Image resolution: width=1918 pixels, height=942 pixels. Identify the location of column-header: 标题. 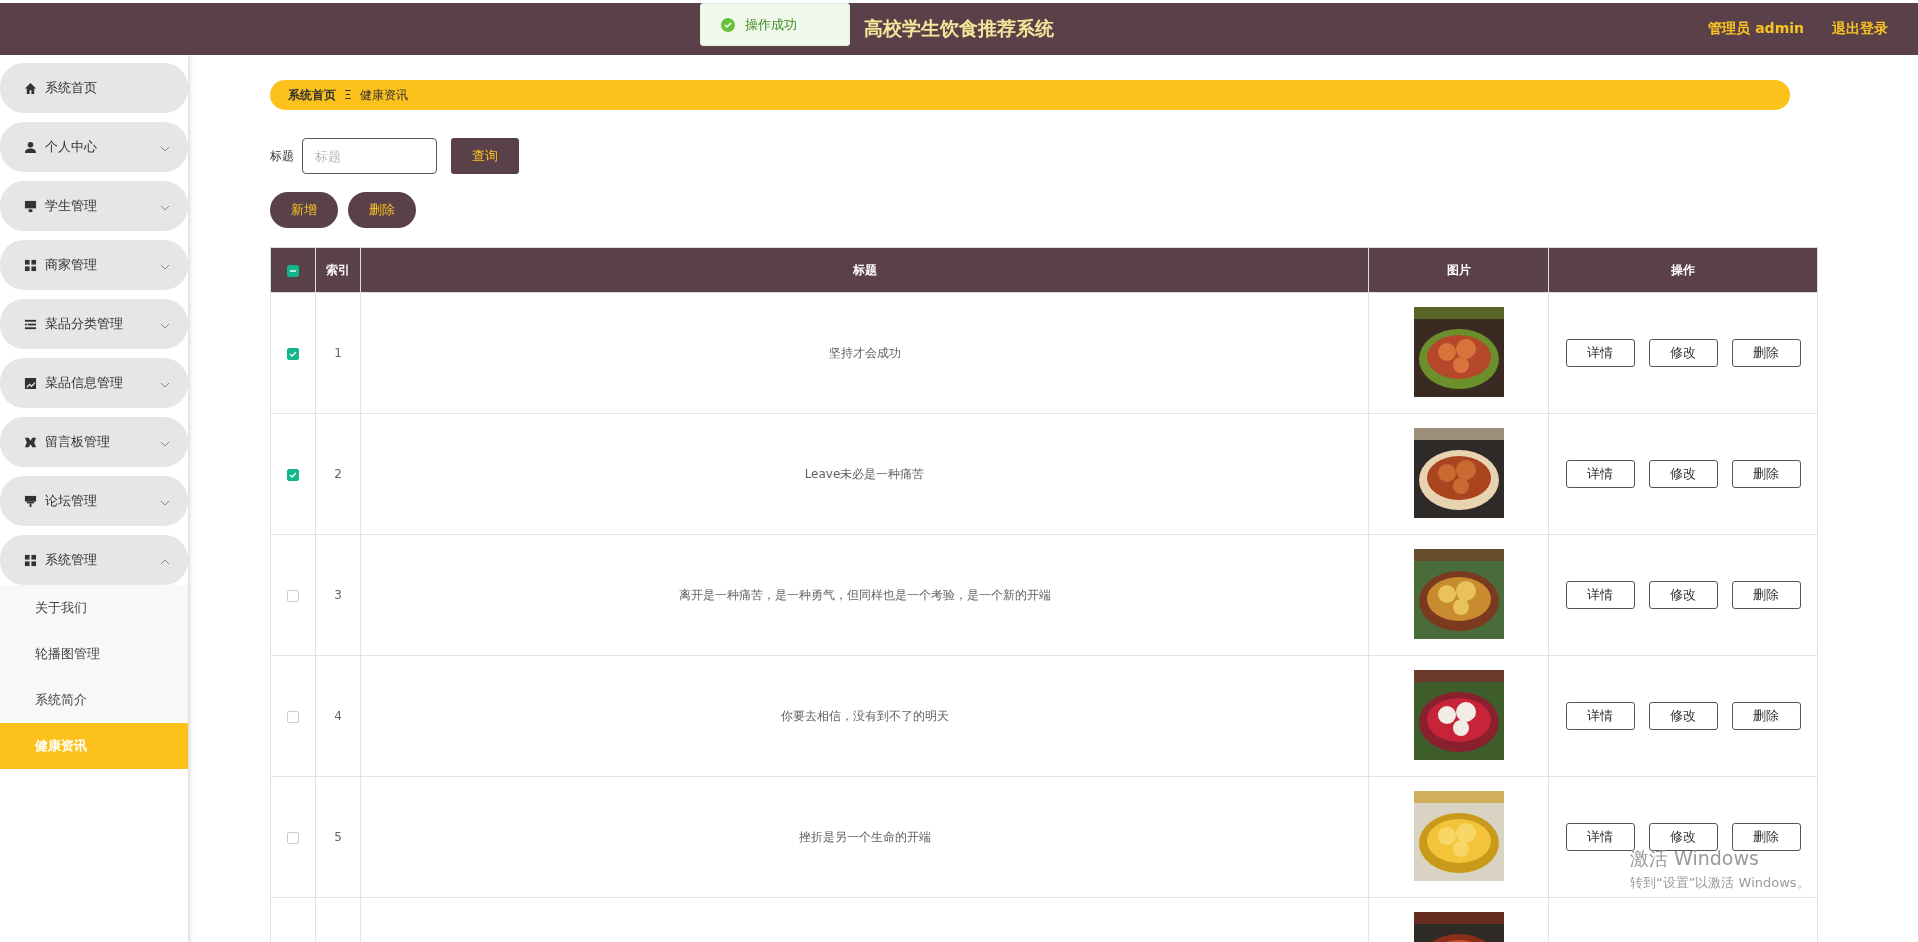
(864, 270).